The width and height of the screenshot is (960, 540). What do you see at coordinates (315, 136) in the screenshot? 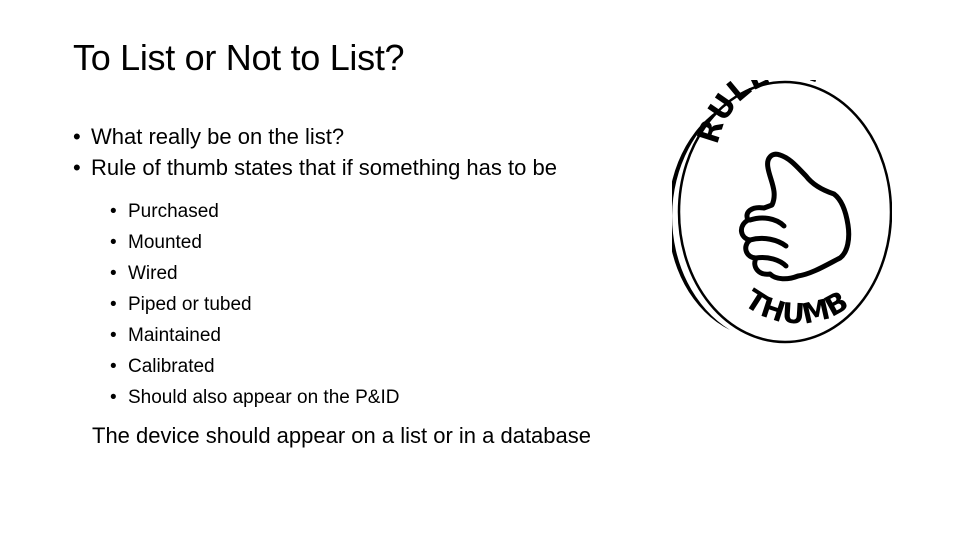
I see `bullet-item: What really be on the list?` at bounding box center [315, 136].